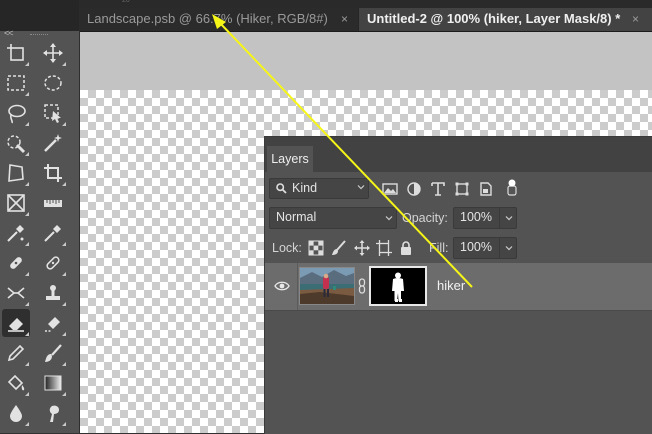  I want to click on lock-position-icon, so click(362, 248).